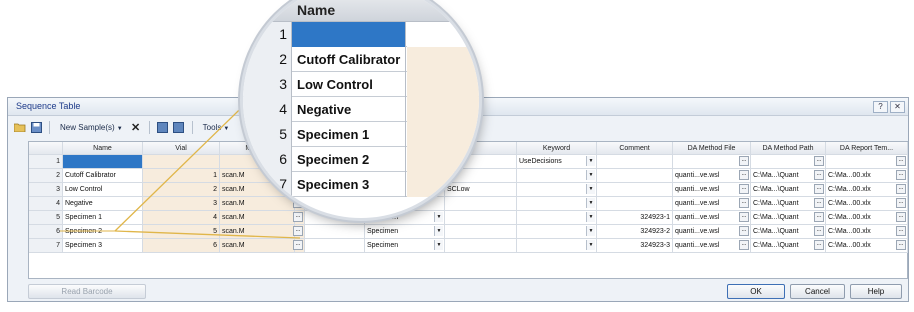 Image resolution: width=914 pixels, height=312 pixels. What do you see at coordinates (216, 127) in the screenshot?
I see `tools-menu-button: Tools ▼` at bounding box center [216, 127].